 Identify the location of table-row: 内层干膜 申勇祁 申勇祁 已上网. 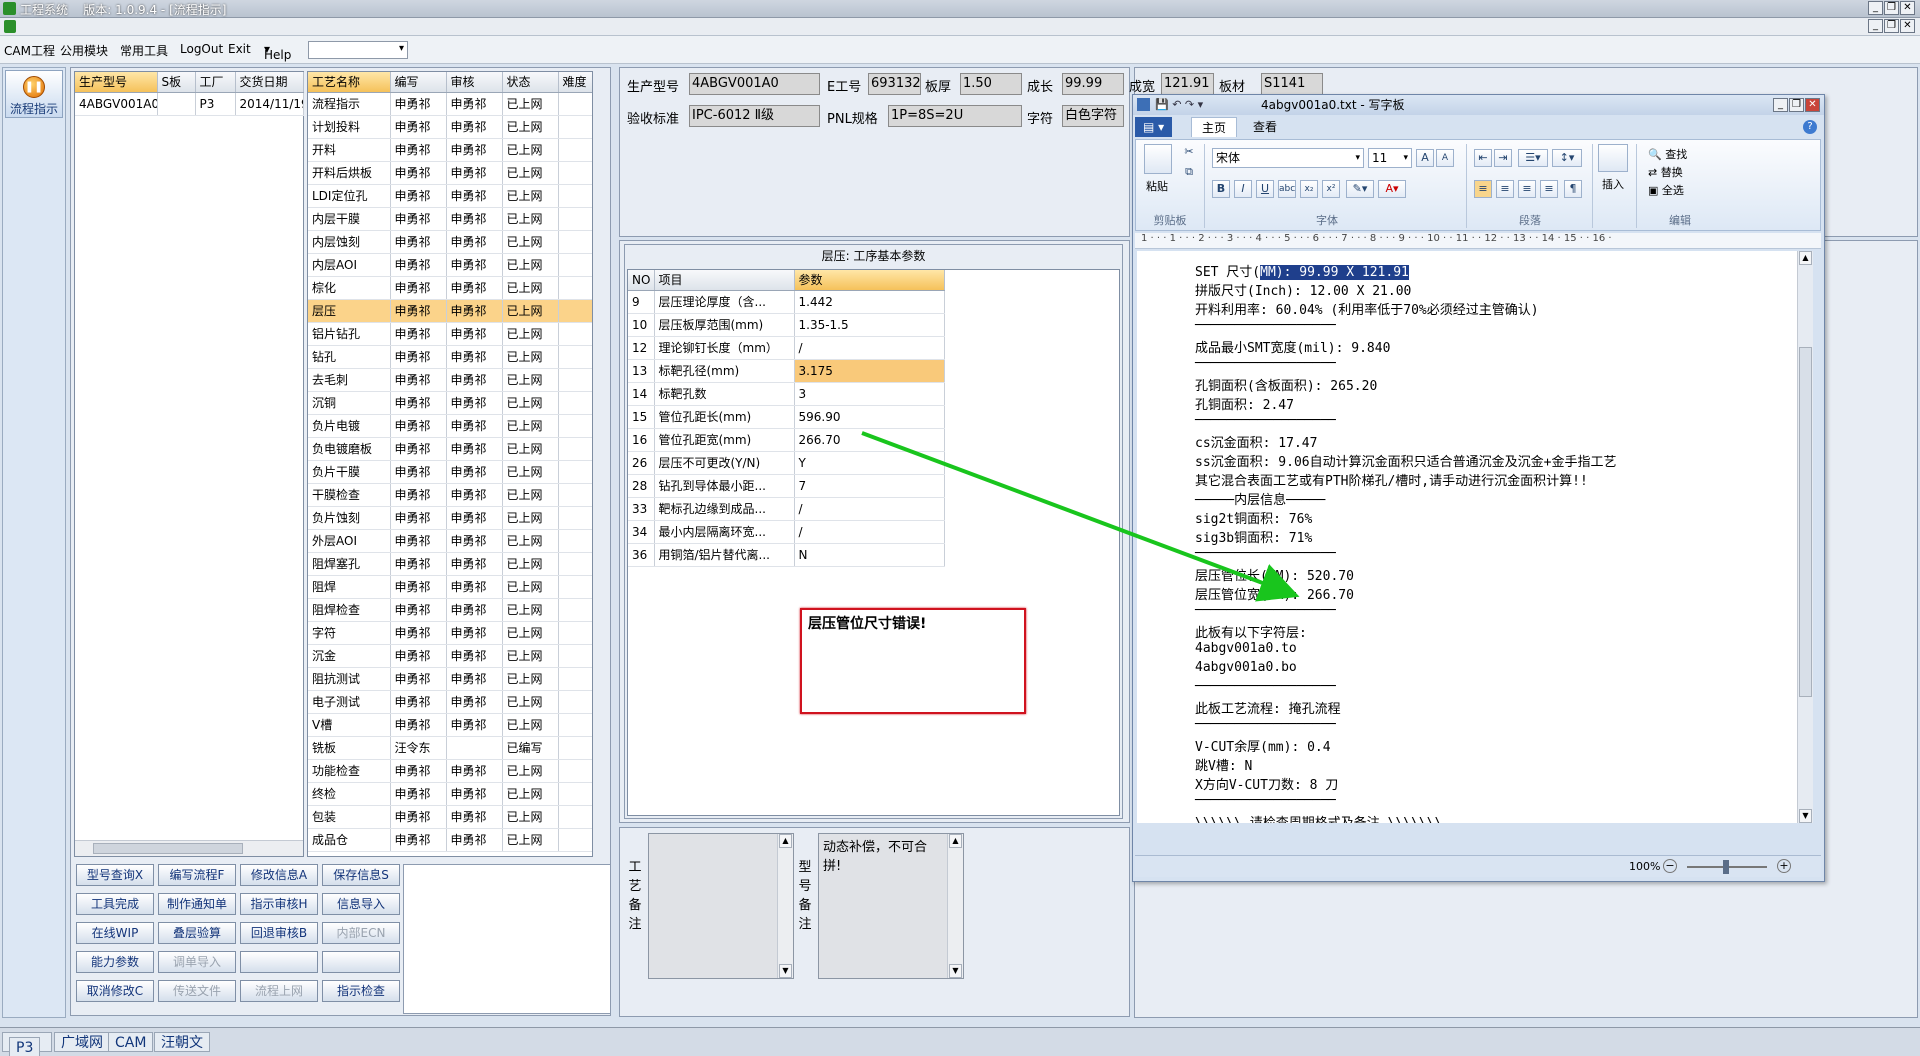
(450, 219).